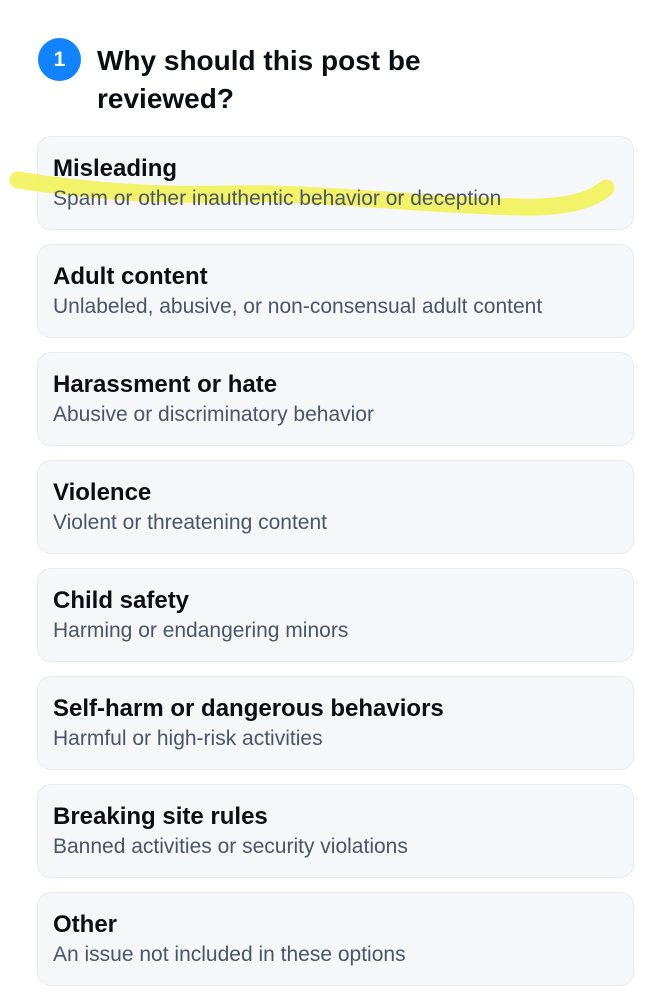 This screenshot has width=671, height=1000. I want to click on step-title: Why should this post be reviewed?, so click(259, 79).